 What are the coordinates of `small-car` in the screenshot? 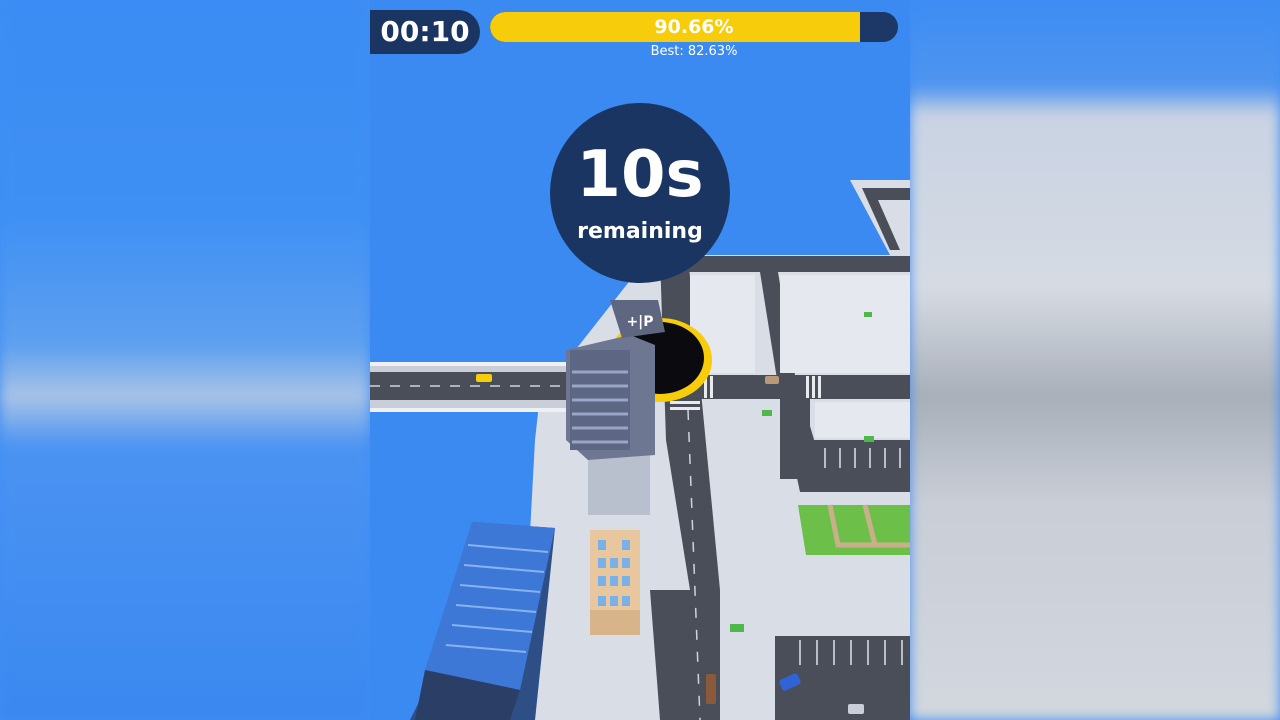 It's located at (772, 380).